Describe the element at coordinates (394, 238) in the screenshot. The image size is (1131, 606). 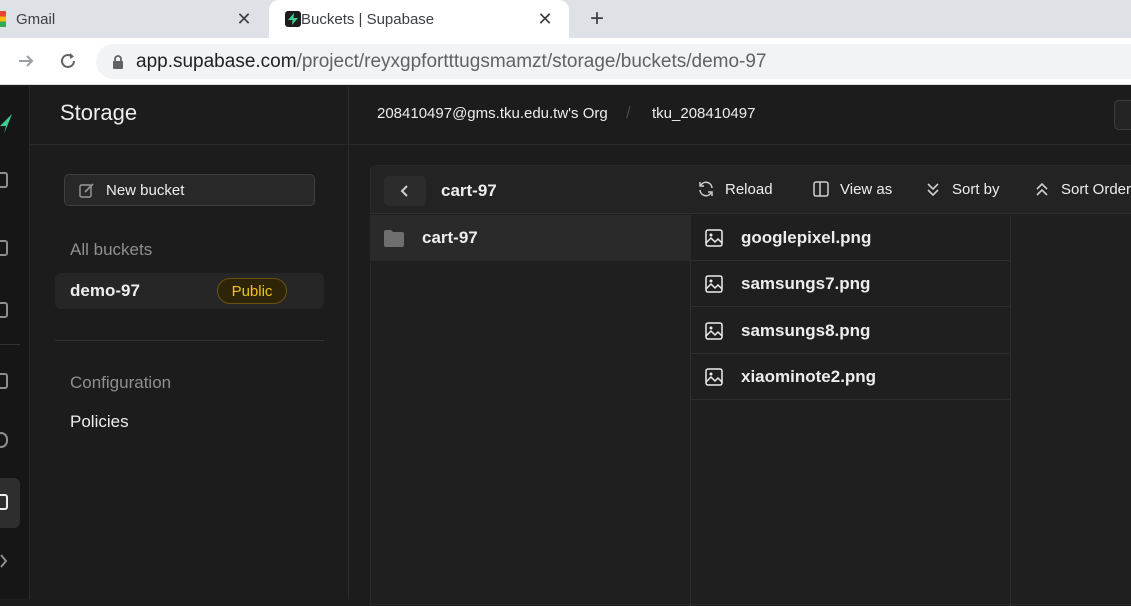
I see `folder-icon` at that location.